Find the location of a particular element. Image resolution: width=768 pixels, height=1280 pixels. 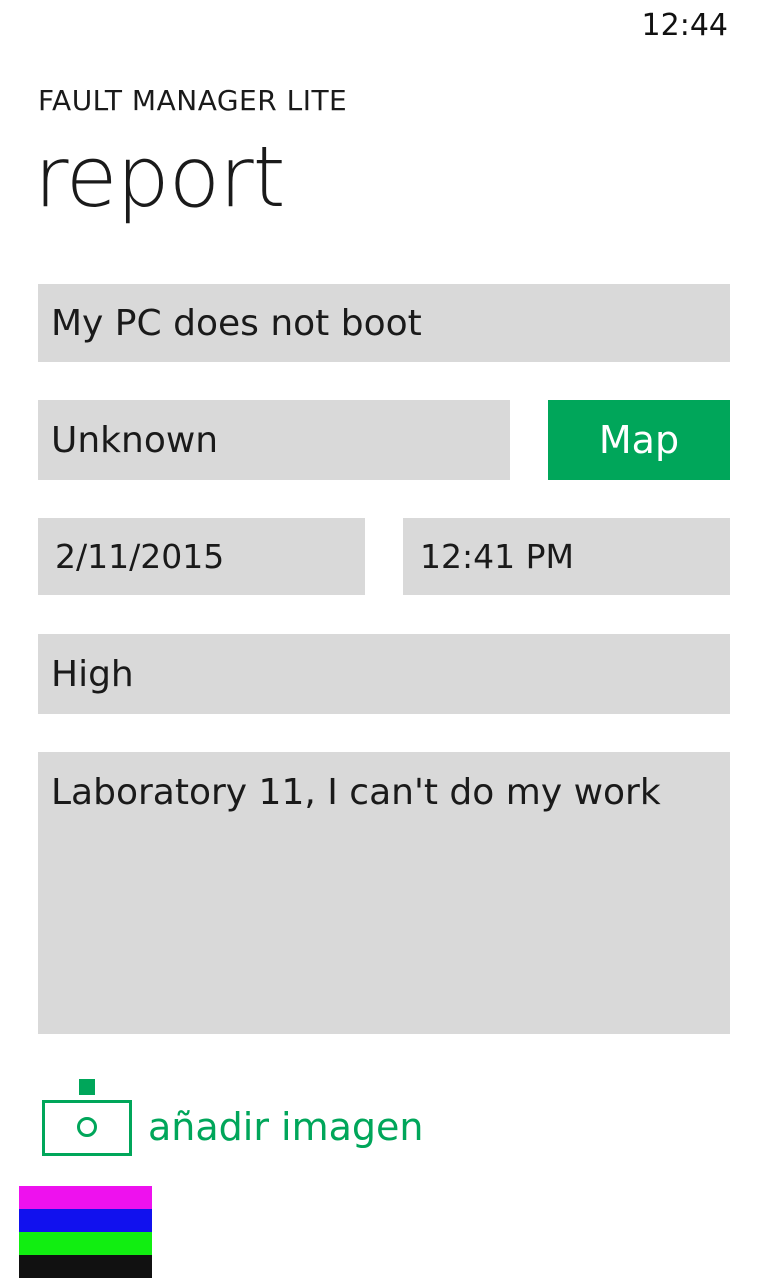

camera-icon is located at coordinates (87, 1118).